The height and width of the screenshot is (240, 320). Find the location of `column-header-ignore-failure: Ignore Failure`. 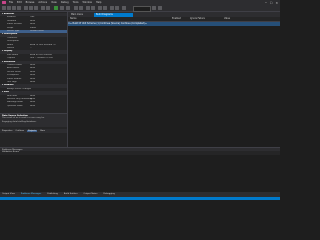

column-header-ignore-failure: Ignore Failure is located at coordinates (197, 19).